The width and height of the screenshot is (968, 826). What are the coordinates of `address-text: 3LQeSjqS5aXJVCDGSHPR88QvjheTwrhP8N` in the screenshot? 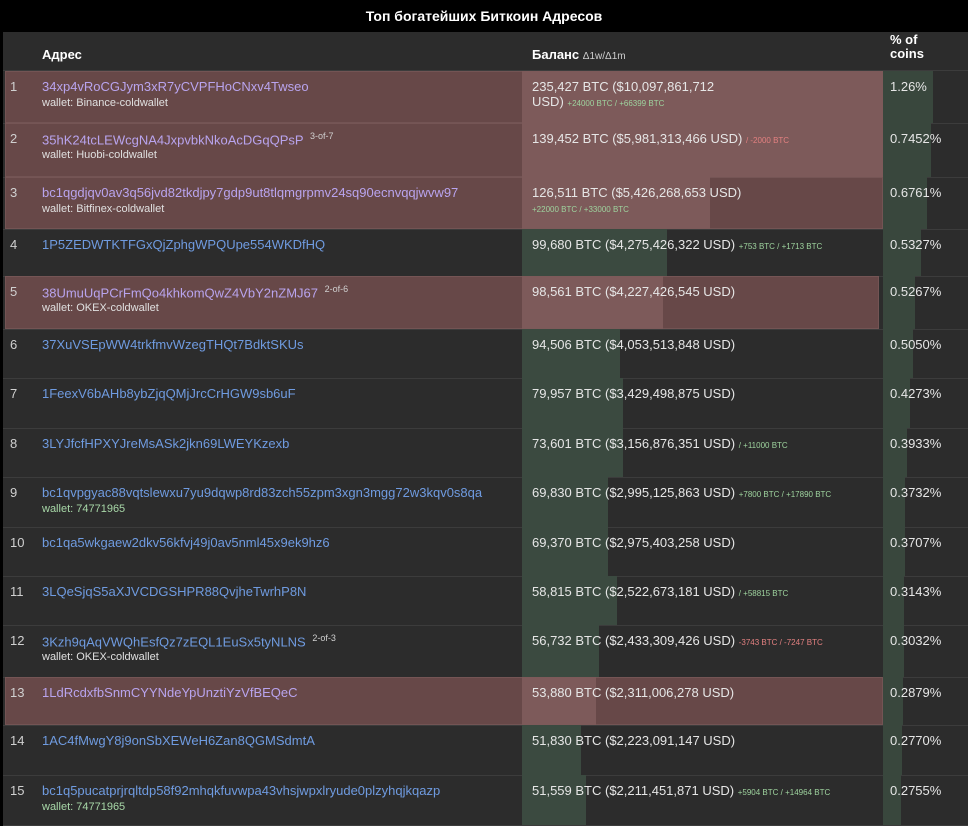 It's located at (174, 591).